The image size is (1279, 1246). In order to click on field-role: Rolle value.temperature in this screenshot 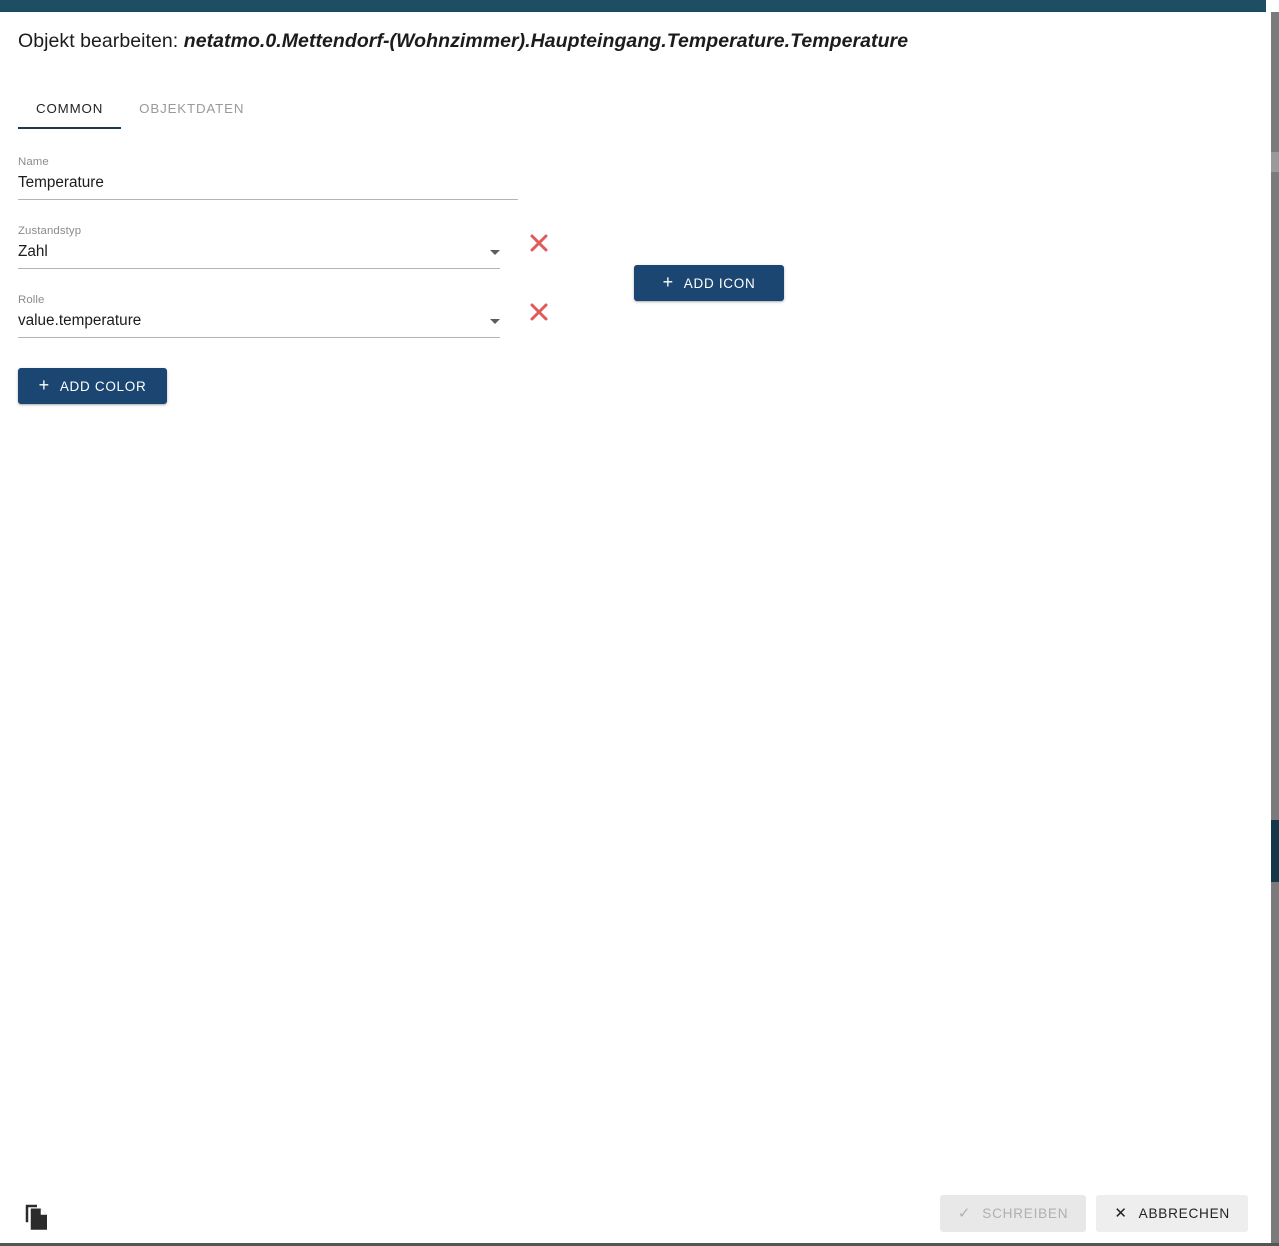, I will do `click(283, 315)`.